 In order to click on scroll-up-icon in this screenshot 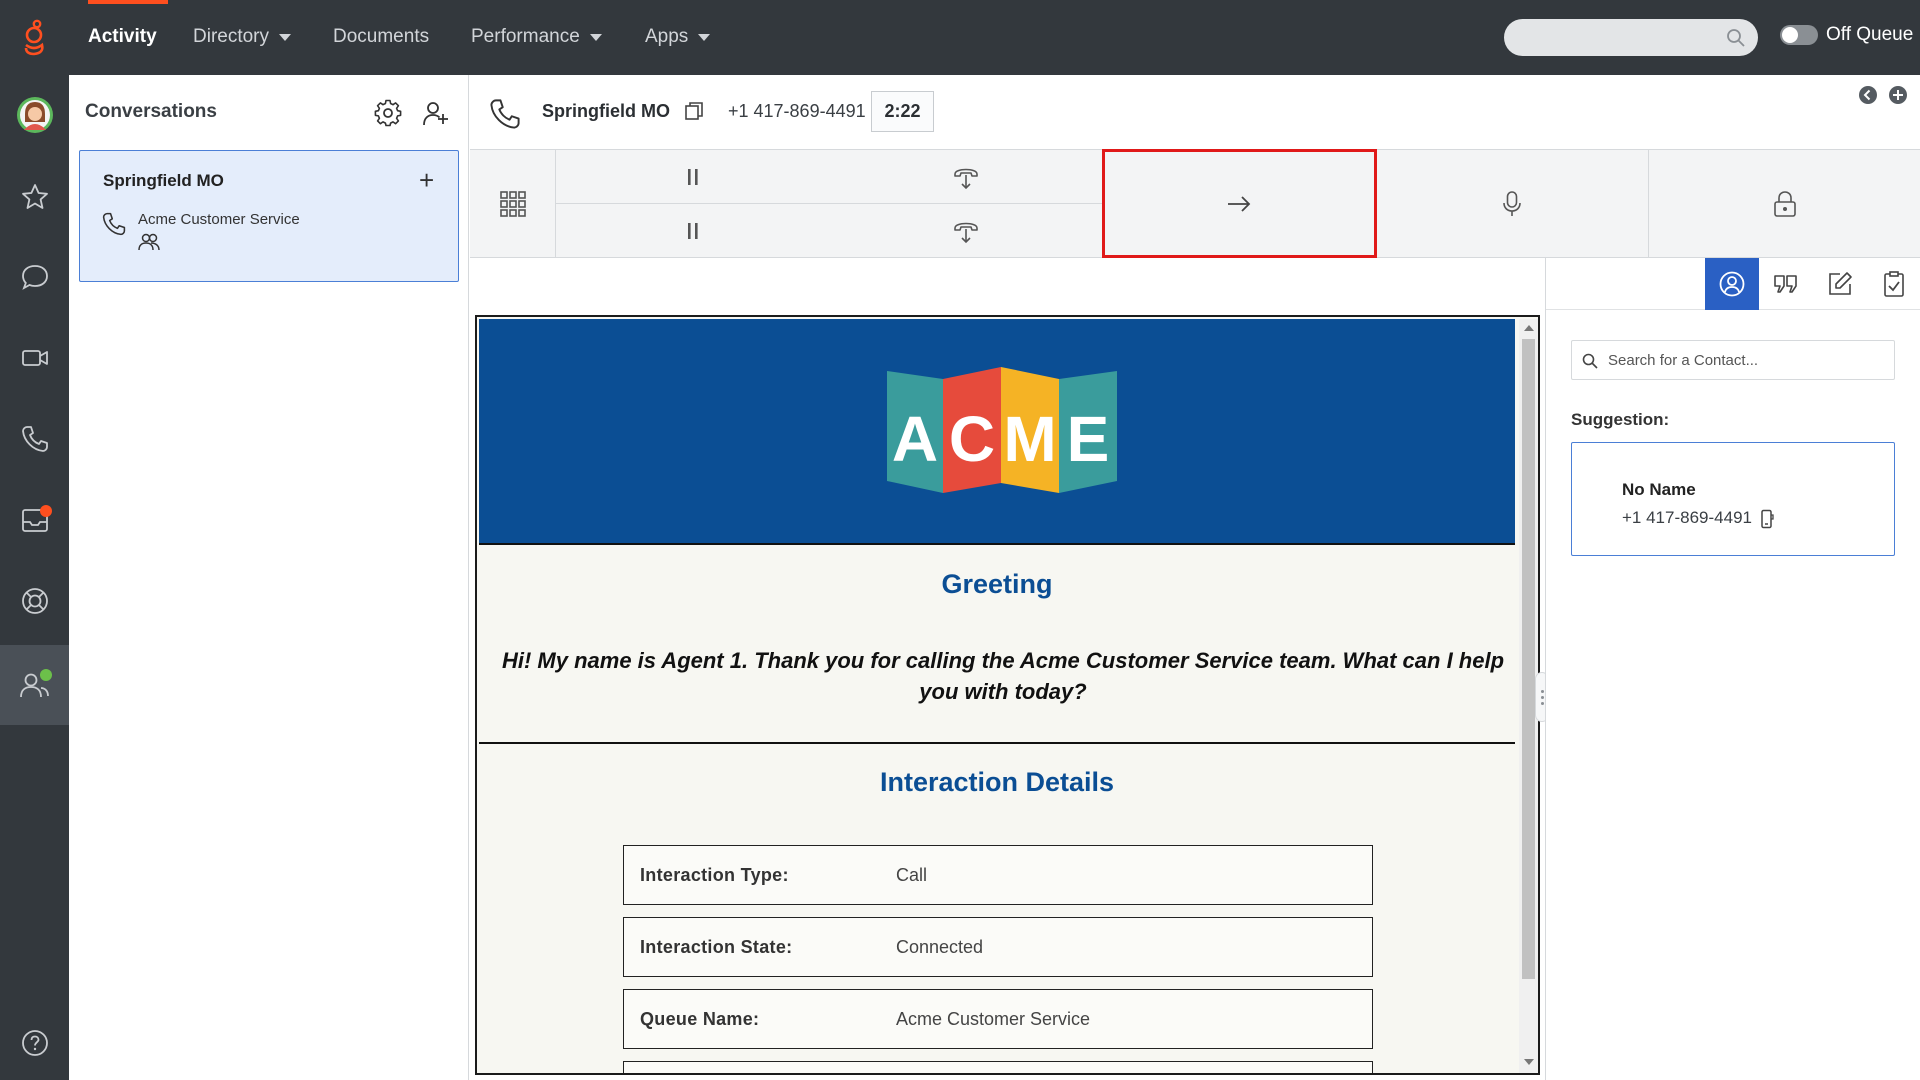, I will do `click(1529, 328)`.